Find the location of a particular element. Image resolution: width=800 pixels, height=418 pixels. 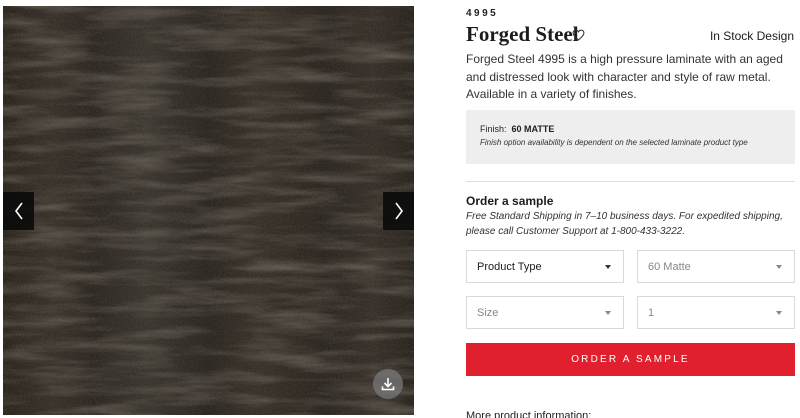

section-divider is located at coordinates (630, 181).